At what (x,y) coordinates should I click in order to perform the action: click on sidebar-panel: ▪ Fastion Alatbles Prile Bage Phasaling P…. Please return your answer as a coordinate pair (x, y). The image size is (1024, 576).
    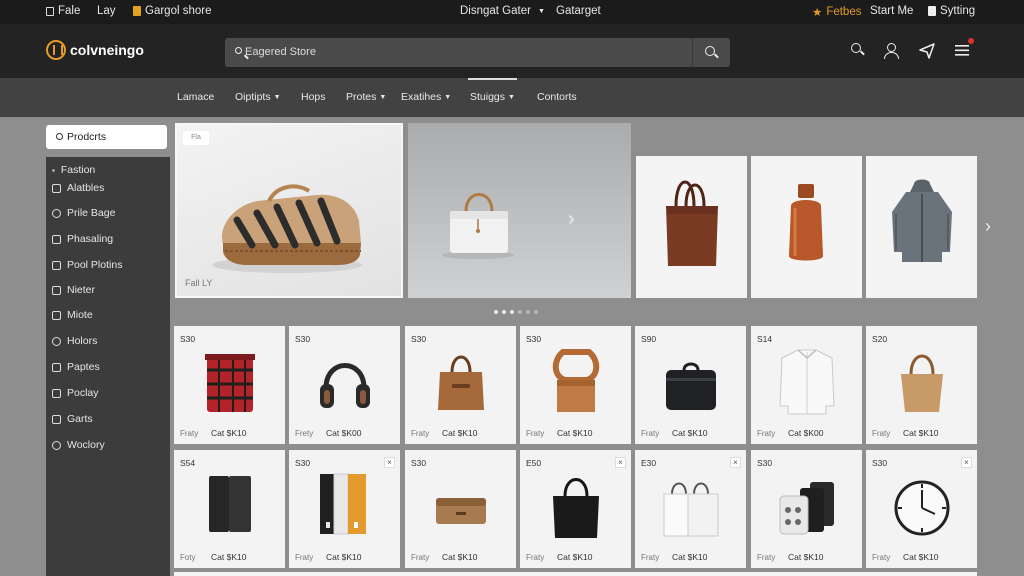
    Looking at the image, I should click on (108, 366).